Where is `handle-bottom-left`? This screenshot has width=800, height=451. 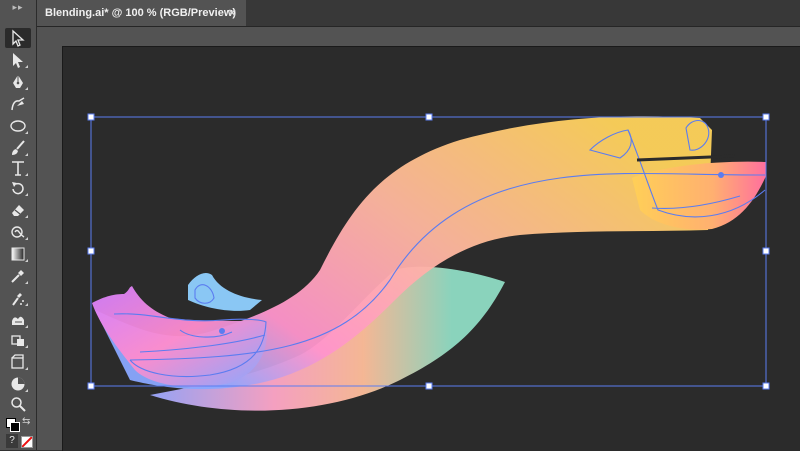
handle-bottom-left is located at coordinates (91, 386).